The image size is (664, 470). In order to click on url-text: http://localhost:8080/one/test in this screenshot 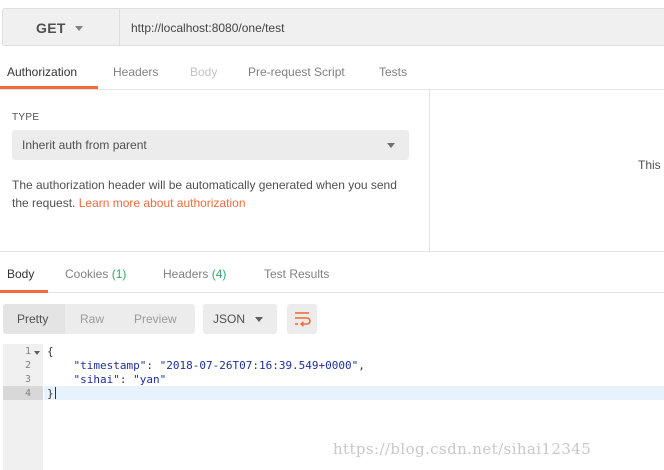, I will do `click(208, 28)`.